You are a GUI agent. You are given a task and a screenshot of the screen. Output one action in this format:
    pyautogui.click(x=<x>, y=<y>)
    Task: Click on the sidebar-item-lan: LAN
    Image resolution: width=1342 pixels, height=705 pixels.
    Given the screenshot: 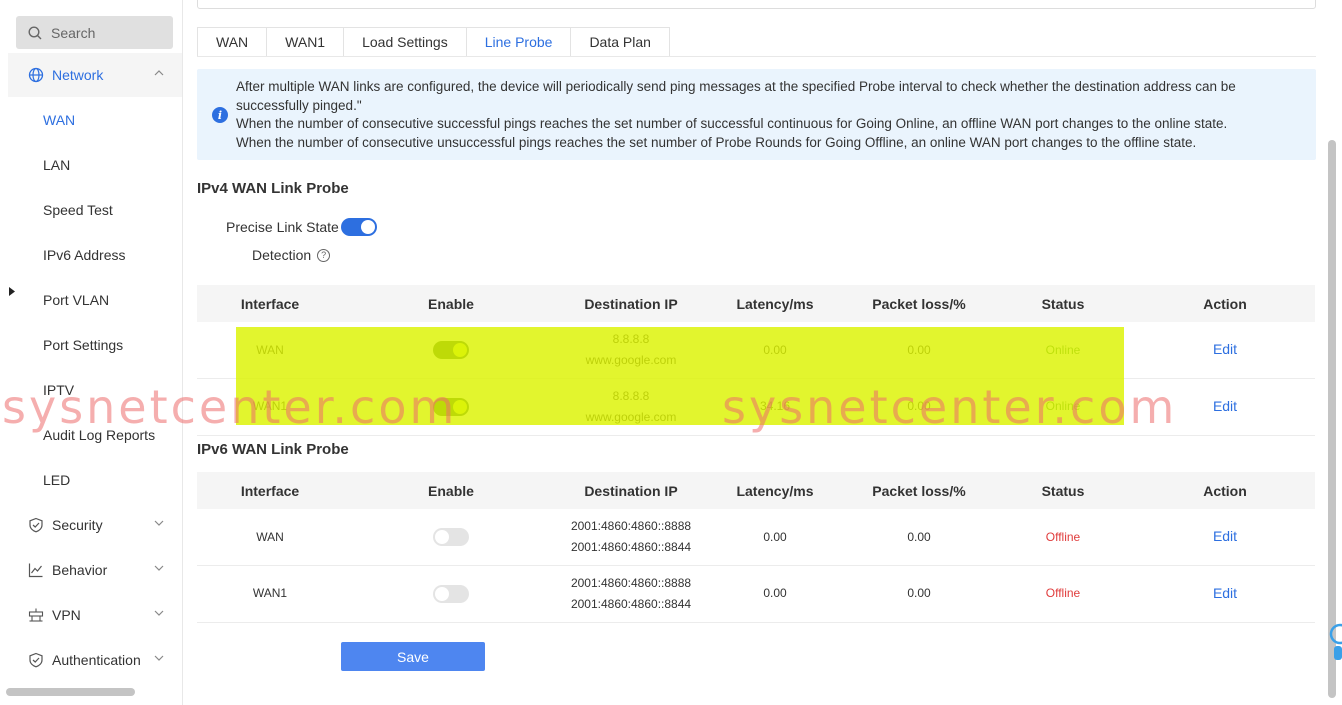 What is the action you would take?
    pyautogui.click(x=95, y=164)
    